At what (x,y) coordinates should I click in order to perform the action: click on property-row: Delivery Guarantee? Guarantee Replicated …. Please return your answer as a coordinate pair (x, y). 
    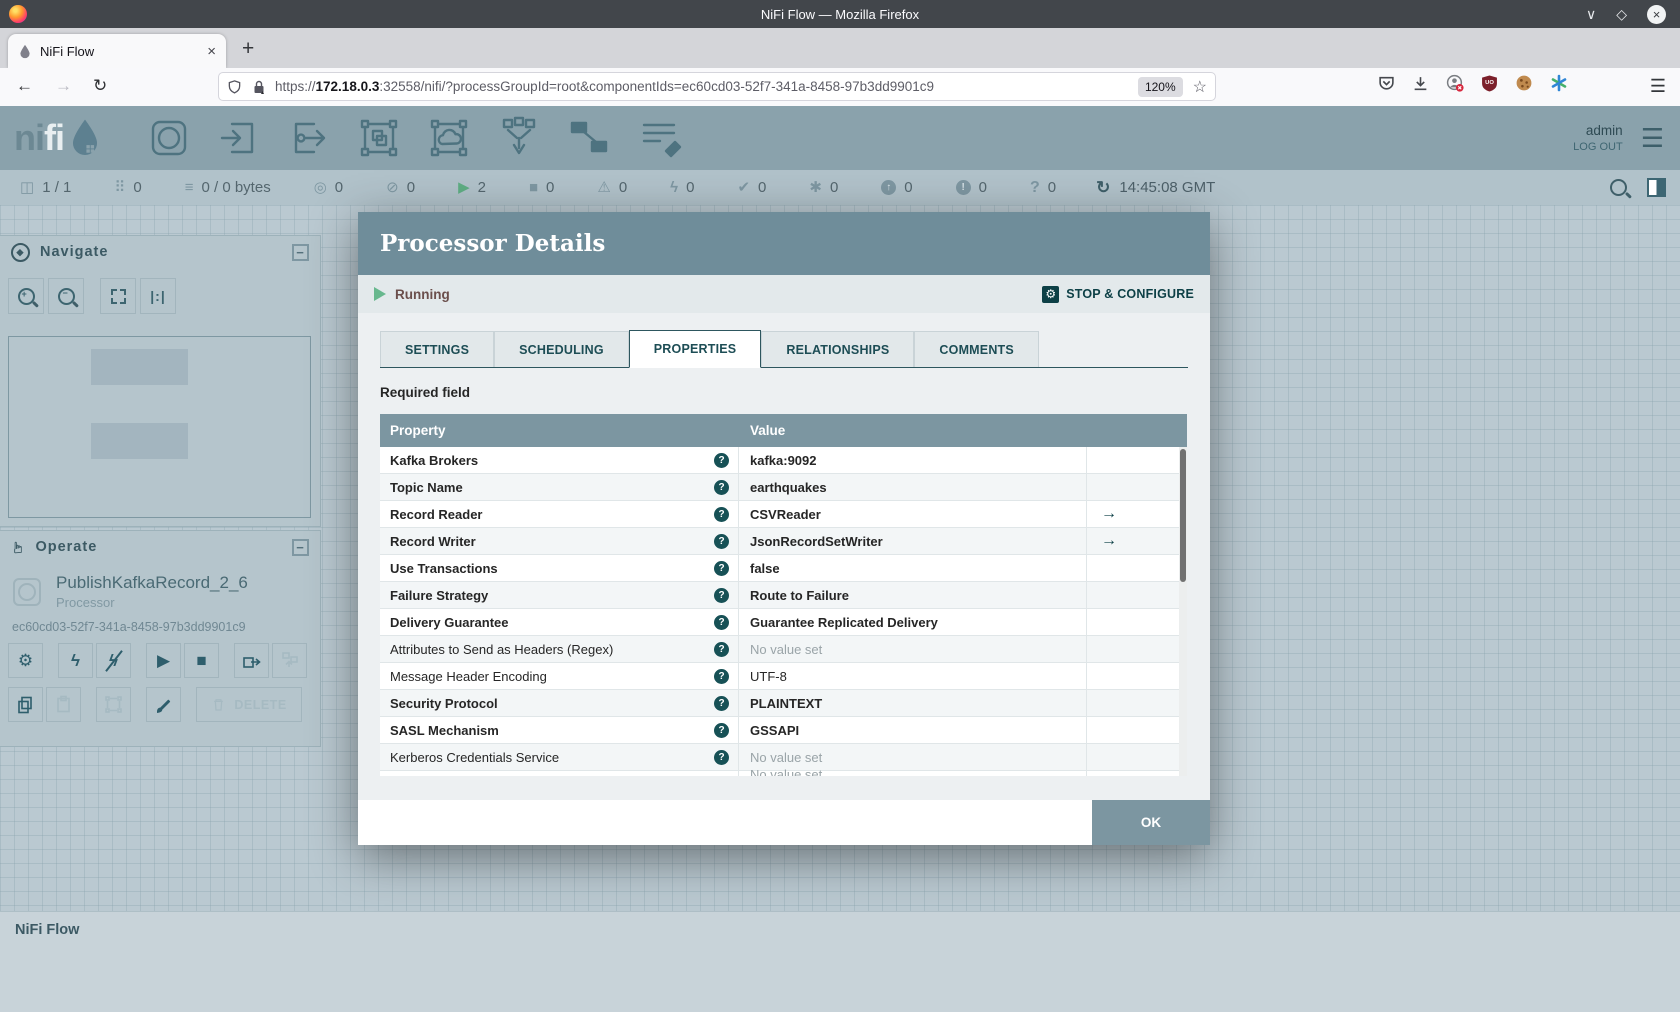
    Looking at the image, I should click on (783, 622).